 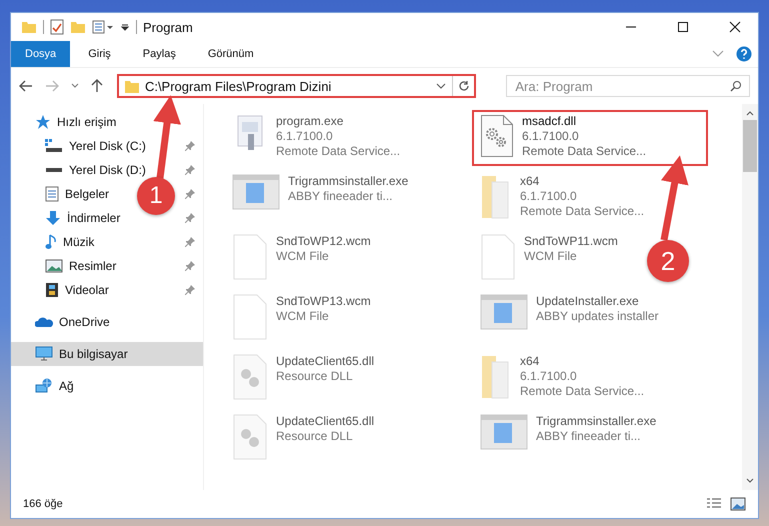 What do you see at coordinates (628, 86) in the screenshot?
I see `search-field: Ara: Program` at bounding box center [628, 86].